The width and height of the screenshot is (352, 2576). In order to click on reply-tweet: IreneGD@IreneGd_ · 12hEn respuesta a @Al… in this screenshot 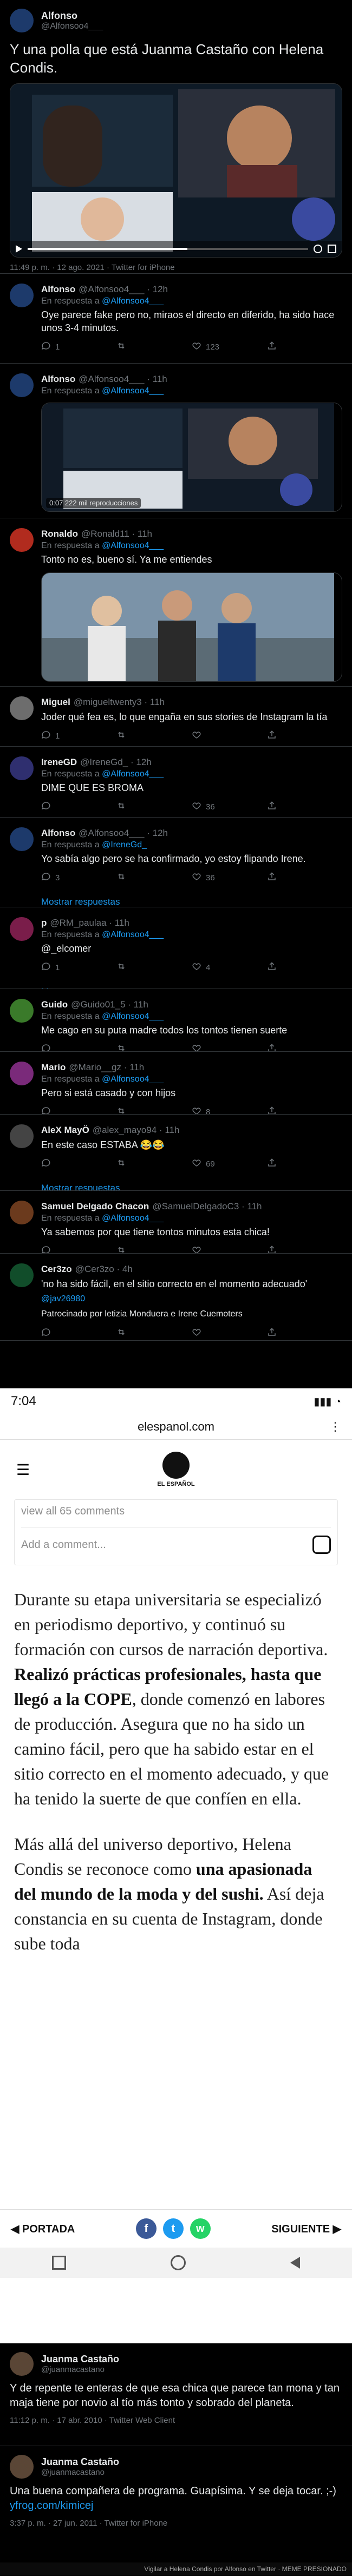, I will do `click(176, 782)`.